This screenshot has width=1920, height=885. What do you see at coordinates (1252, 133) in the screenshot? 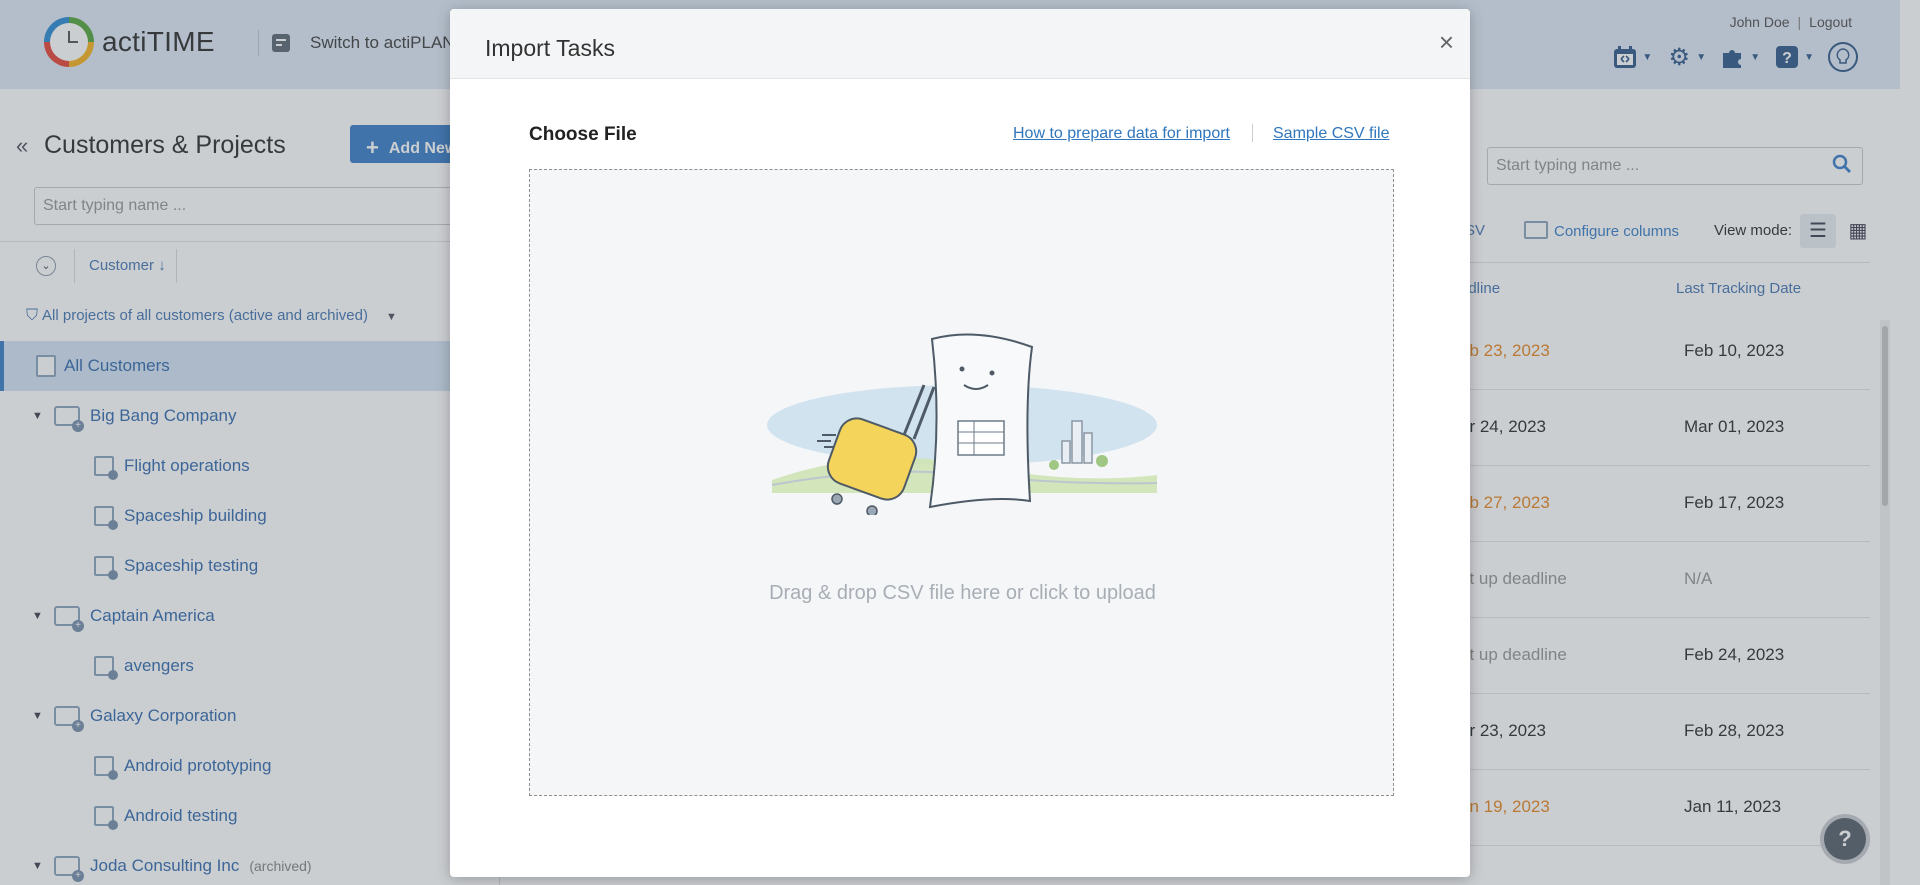
I see `link-divider` at bounding box center [1252, 133].